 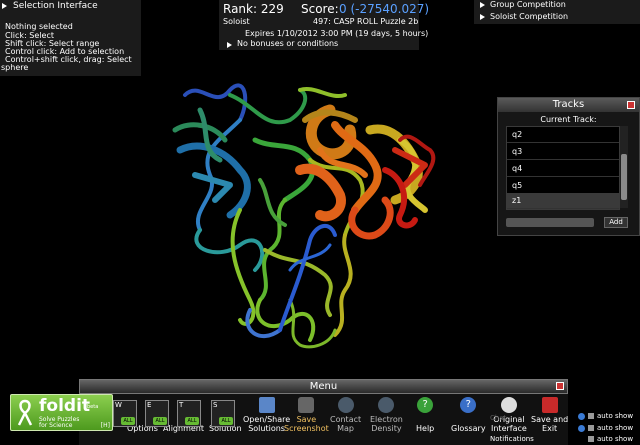 I want to click on current-track-label: Current Track:, so click(x=568, y=119).